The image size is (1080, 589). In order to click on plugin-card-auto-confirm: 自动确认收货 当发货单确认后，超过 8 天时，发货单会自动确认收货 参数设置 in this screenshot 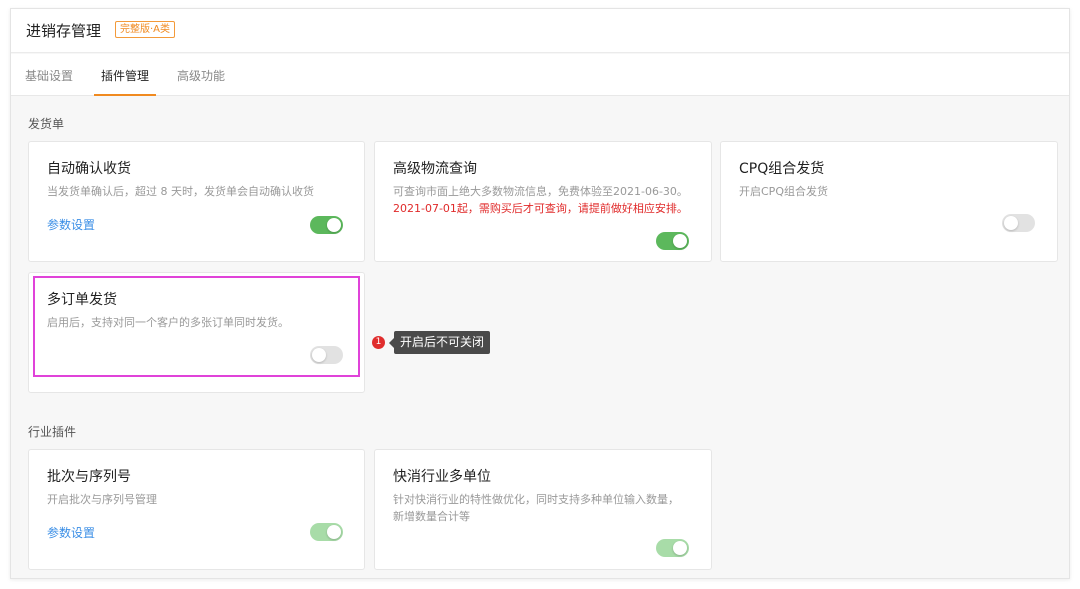, I will do `click(196, 201)`.